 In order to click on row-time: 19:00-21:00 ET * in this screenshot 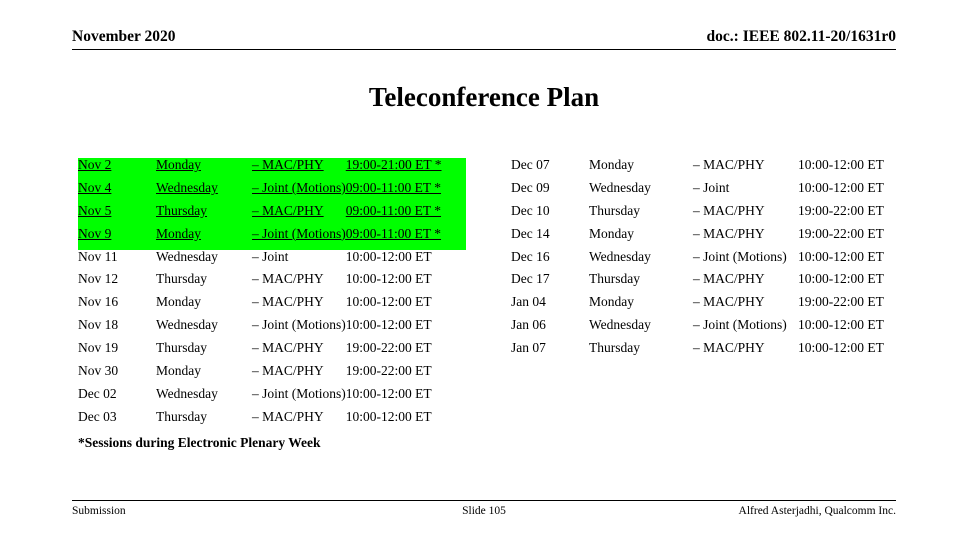, I will do `click(405, 169)`.